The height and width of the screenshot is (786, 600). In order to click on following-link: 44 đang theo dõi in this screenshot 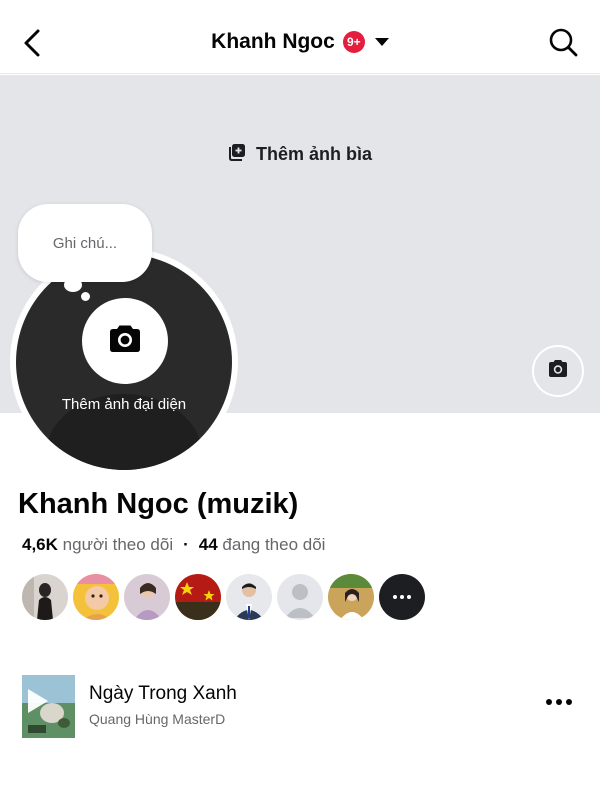, I will do `click(262, 545)`.